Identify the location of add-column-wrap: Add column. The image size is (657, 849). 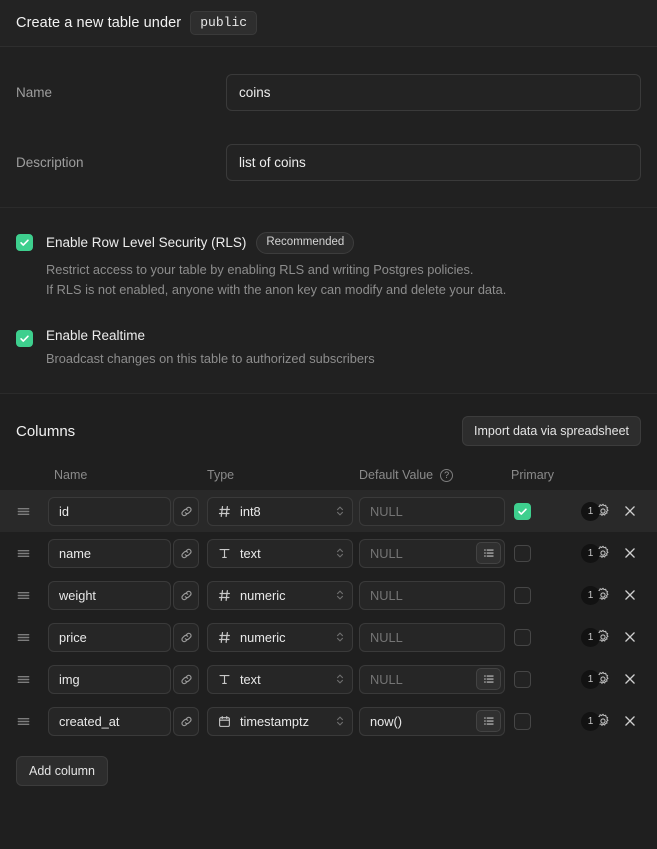
(328, 764).